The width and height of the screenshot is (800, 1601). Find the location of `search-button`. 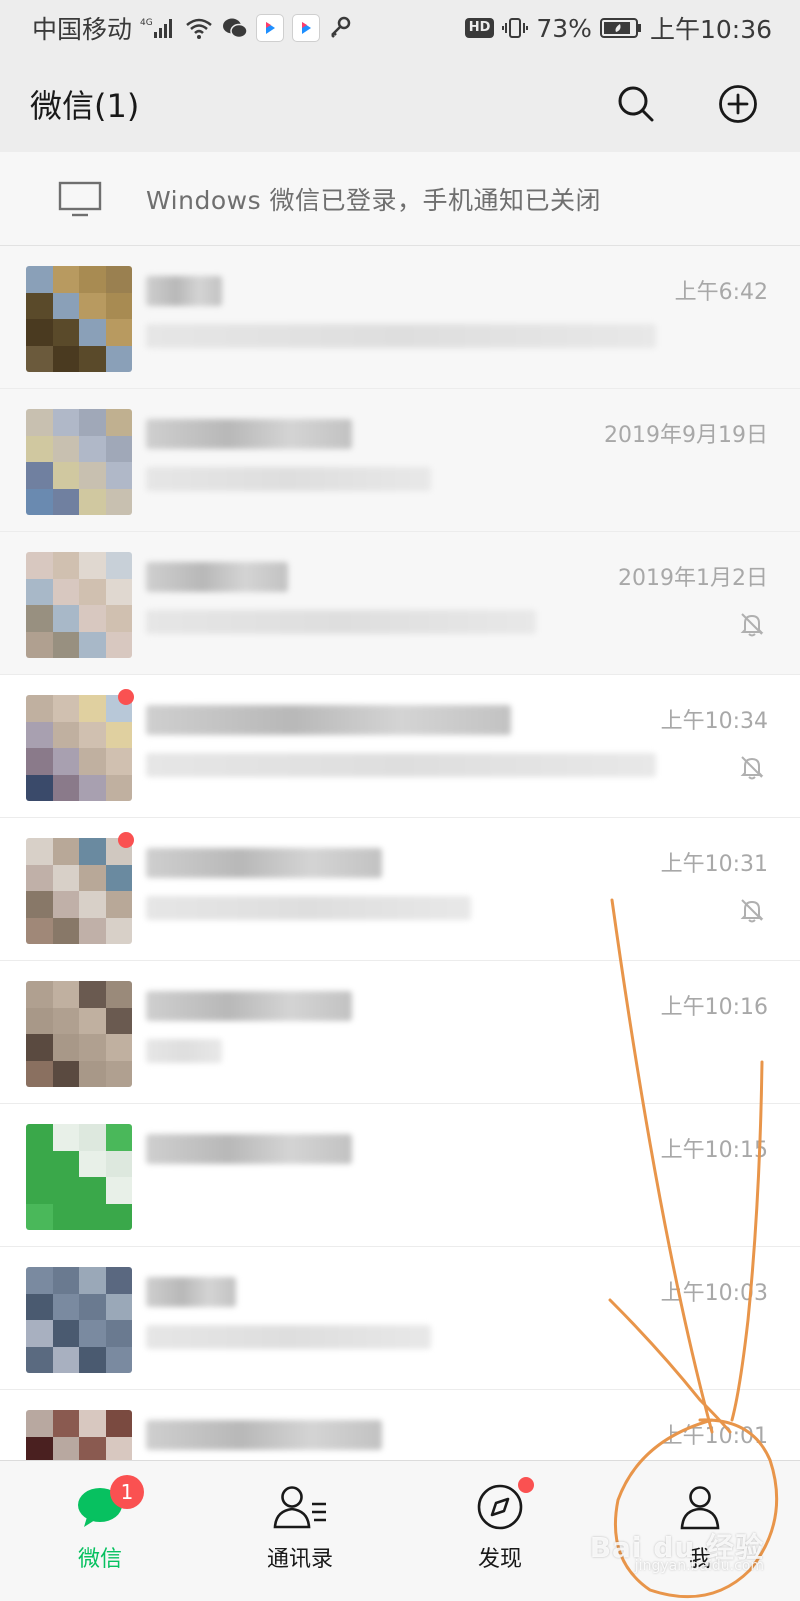

search-button is located at coordinates (636, 104).